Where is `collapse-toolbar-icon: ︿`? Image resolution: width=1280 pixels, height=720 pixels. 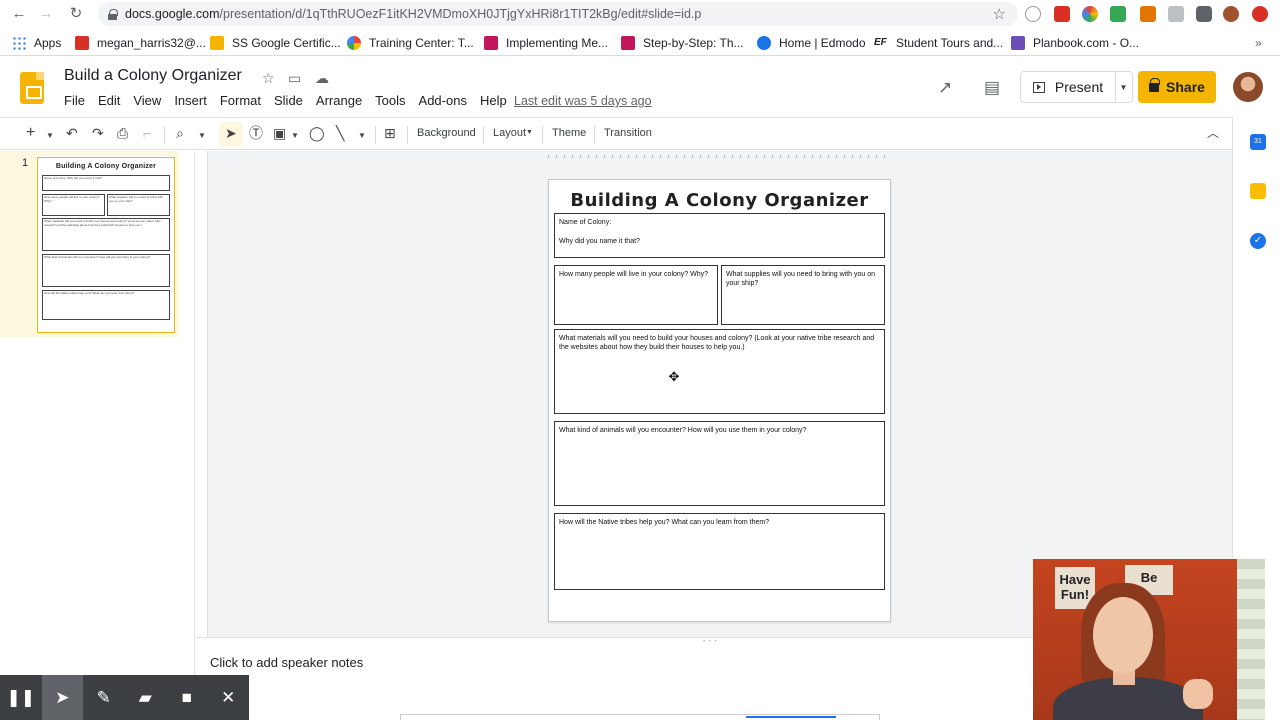
collapse-toolbar-icon: ︿ is located at coordinates (1213, 133).